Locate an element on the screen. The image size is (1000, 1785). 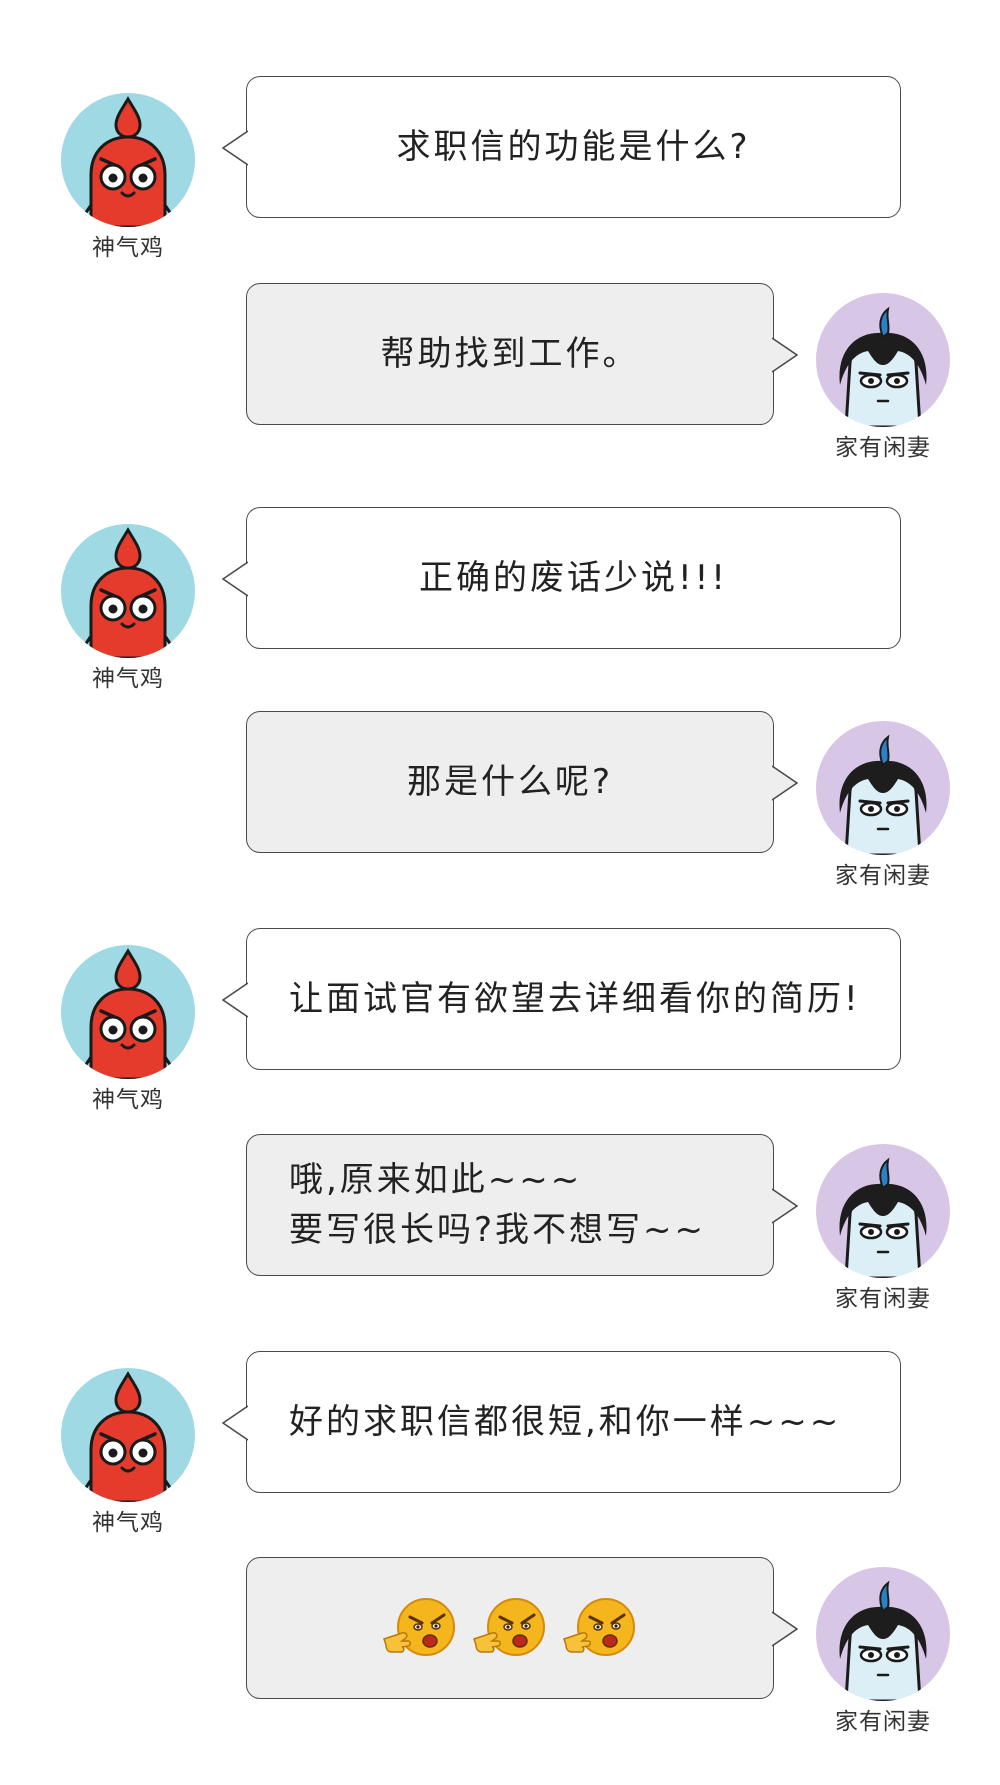
chat-row-7: 神气鸡 好的求职信都很短,和你一样~~~ is located at coordinates (500, 1443).